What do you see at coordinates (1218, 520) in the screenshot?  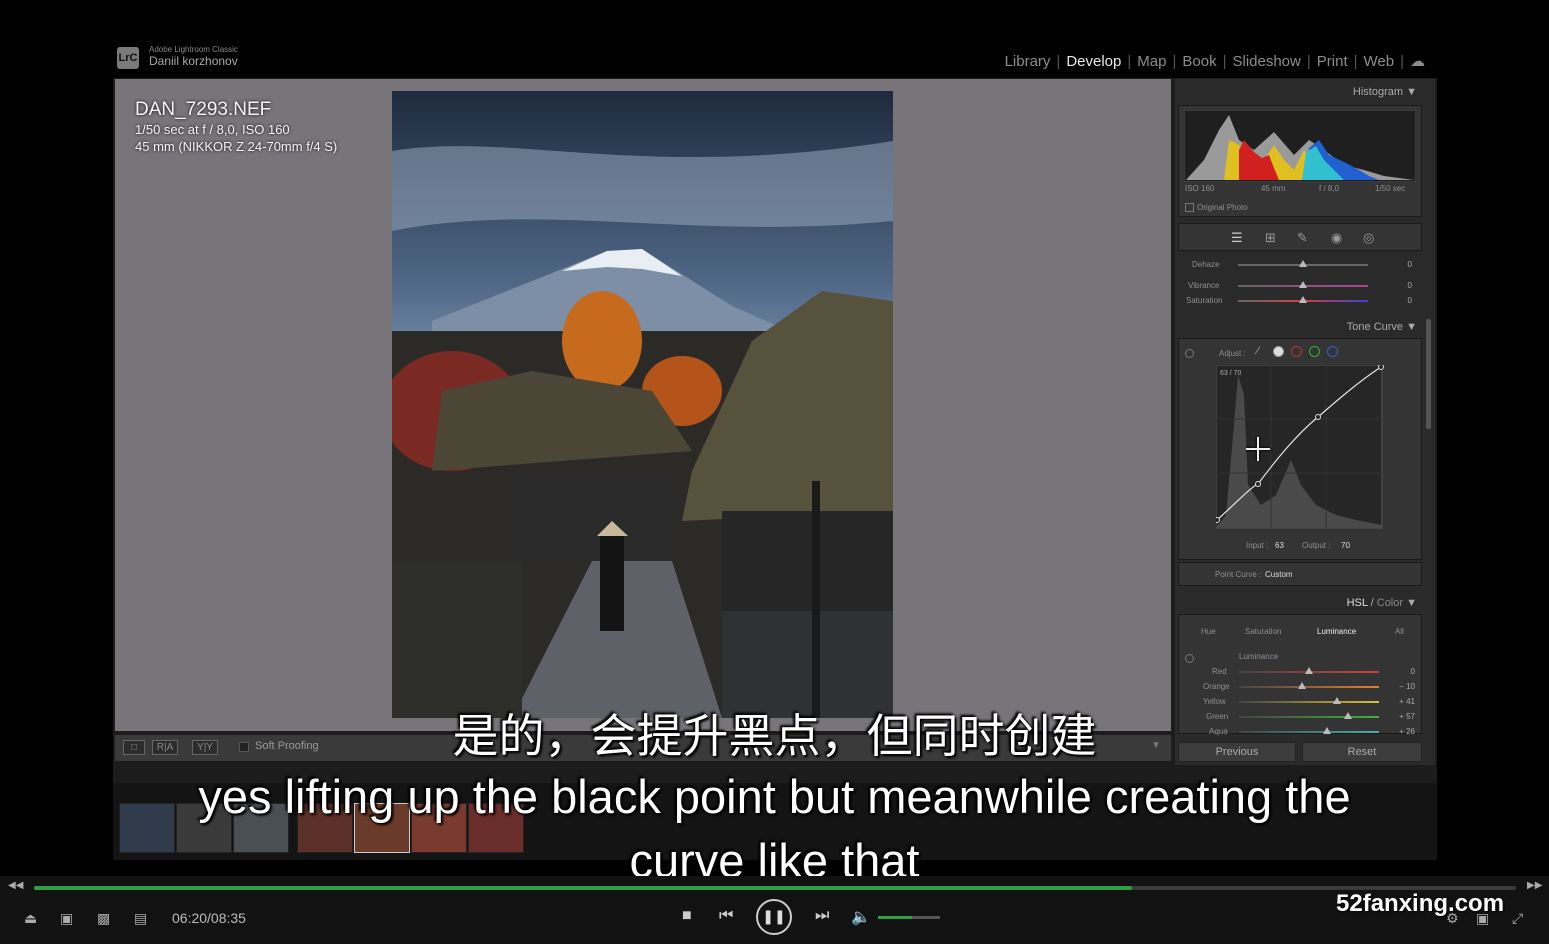 I see `curve-point-black` at bounding box center [1218, 520].